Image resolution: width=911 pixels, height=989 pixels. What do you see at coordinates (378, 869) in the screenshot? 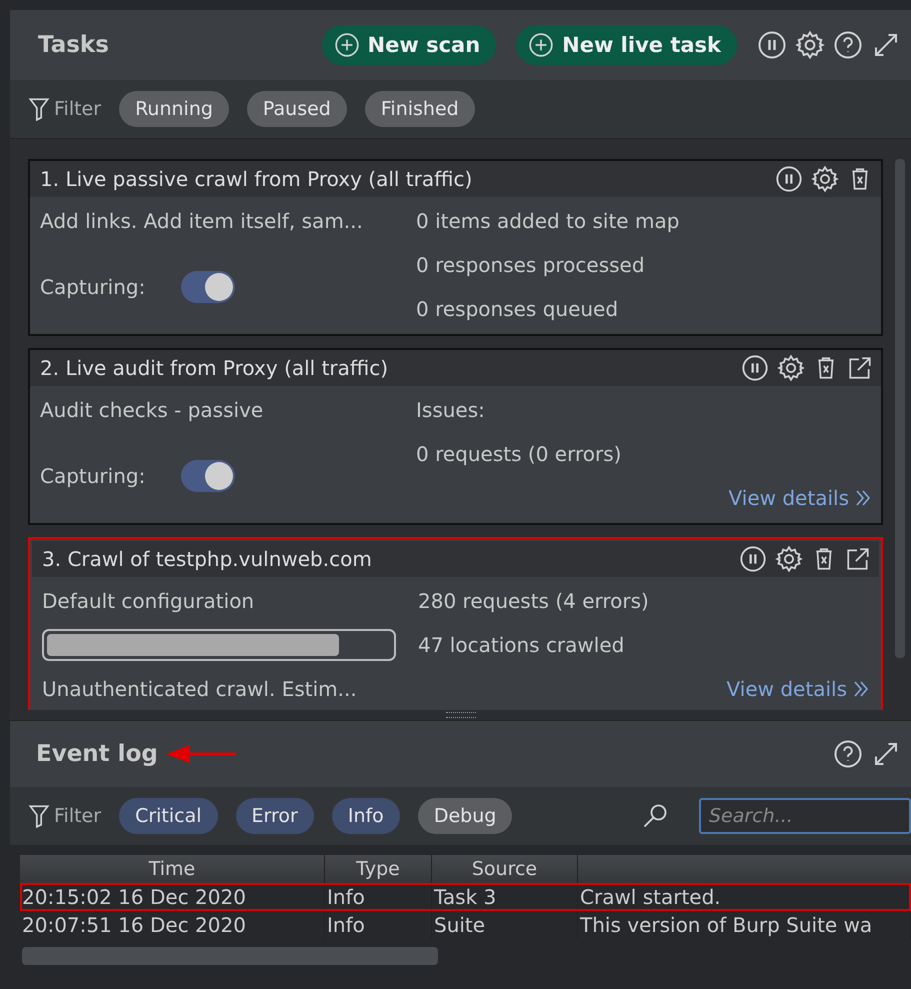
I see `column-header: Type` at bounding box center [378, 869].